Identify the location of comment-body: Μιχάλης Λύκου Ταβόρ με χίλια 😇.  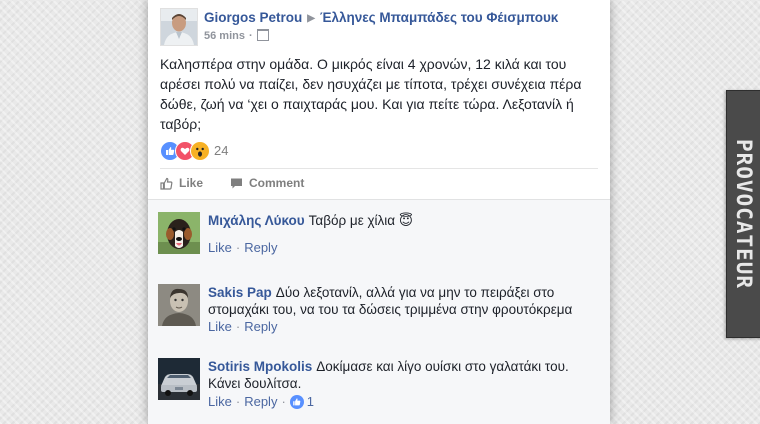
(403, 221).